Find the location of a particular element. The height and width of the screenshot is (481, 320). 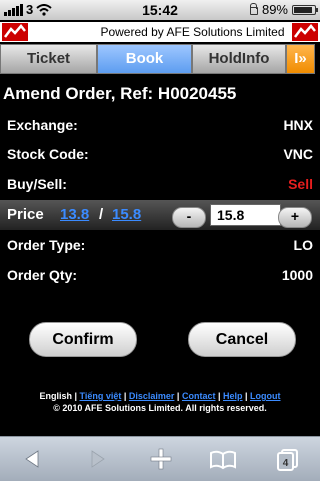

lock-icon is located at coordinates (253, 9).